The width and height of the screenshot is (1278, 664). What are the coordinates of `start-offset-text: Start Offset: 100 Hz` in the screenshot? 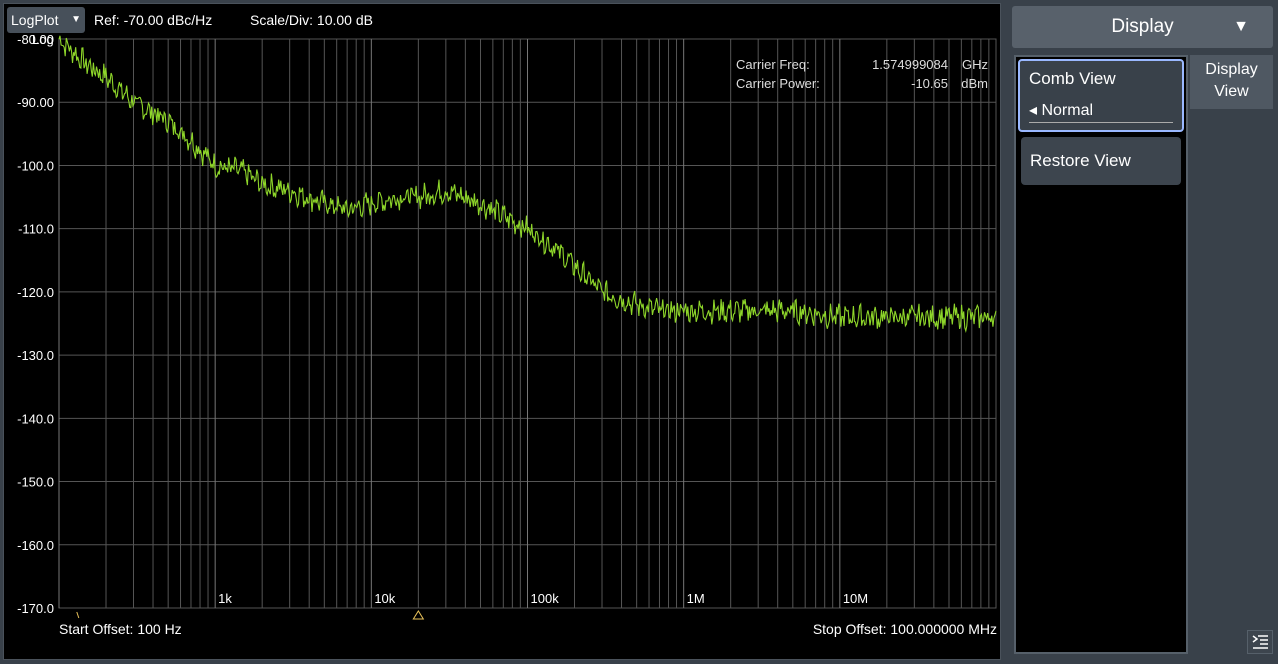 It's located at (120, 629).